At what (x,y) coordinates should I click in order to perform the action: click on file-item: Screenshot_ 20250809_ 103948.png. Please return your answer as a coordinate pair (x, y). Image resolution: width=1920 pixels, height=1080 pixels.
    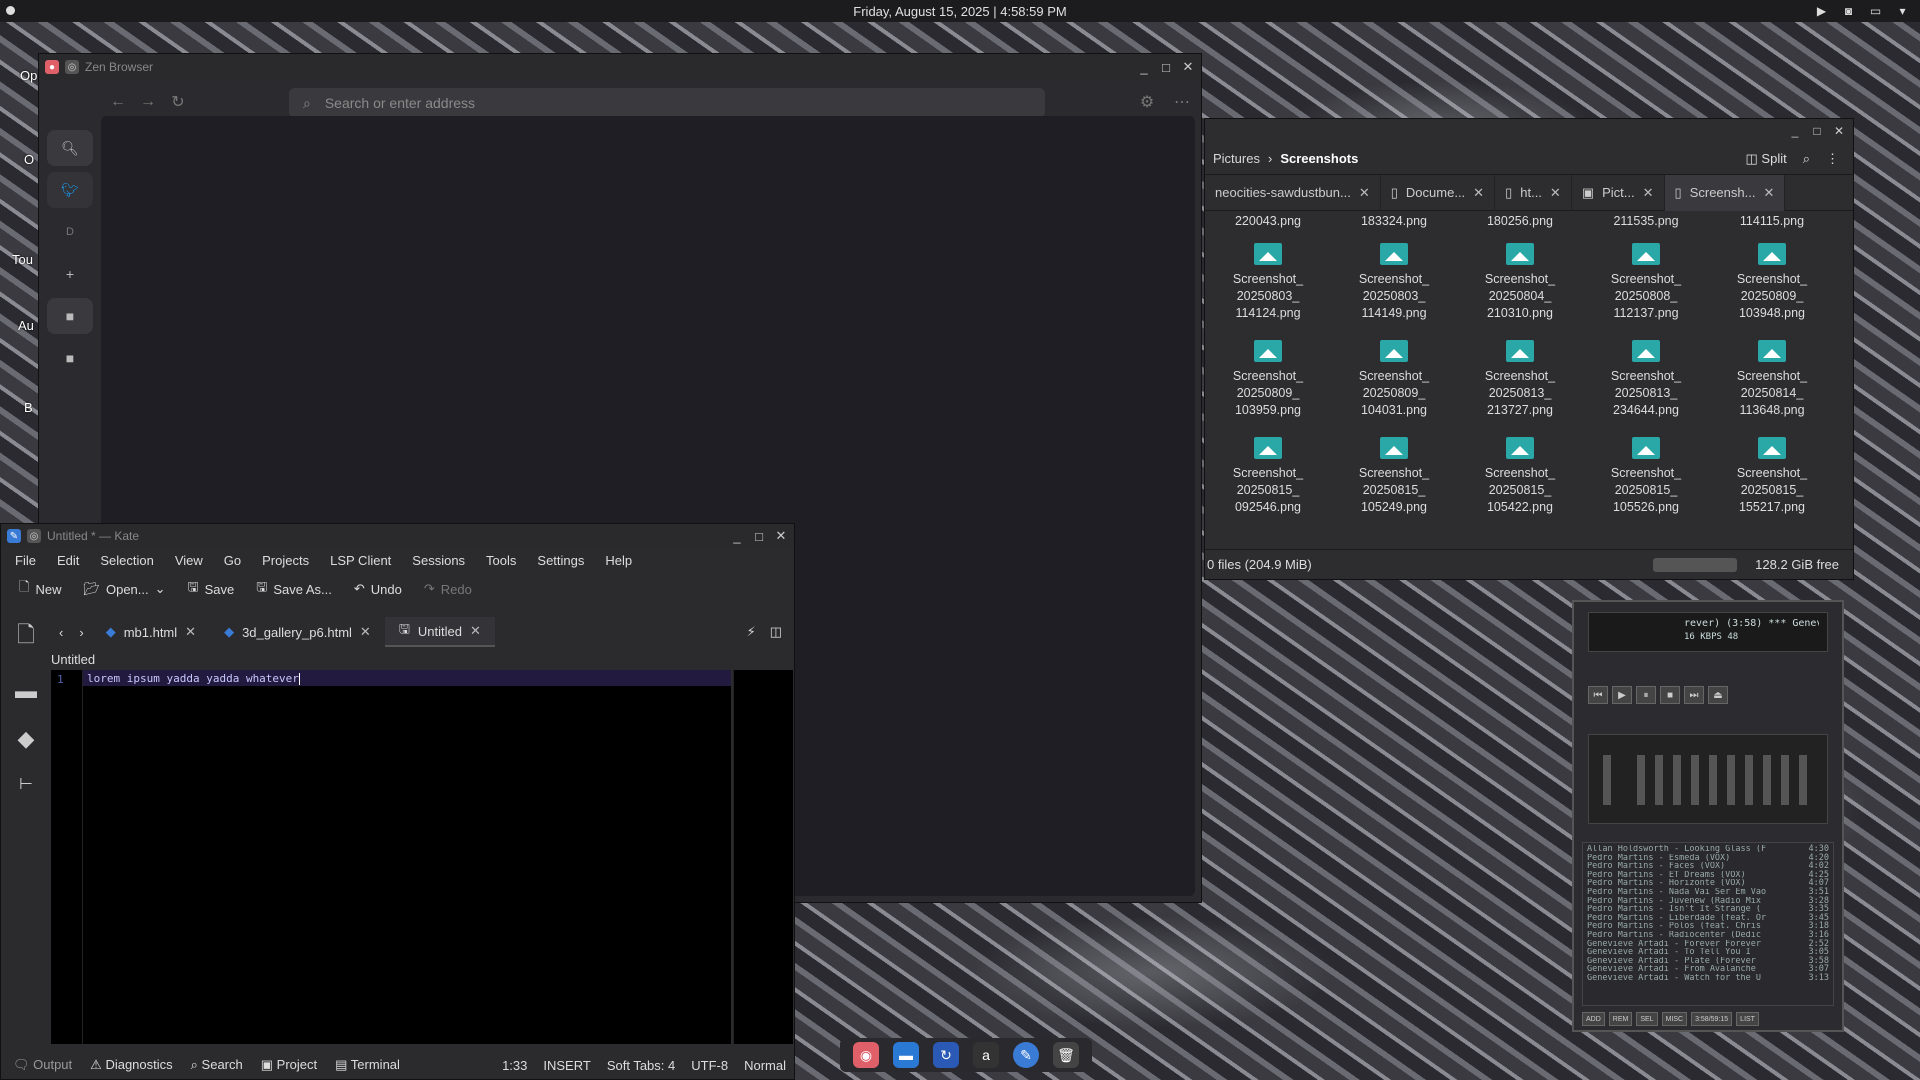
    Looking at the image, I should click on (1772, 282).